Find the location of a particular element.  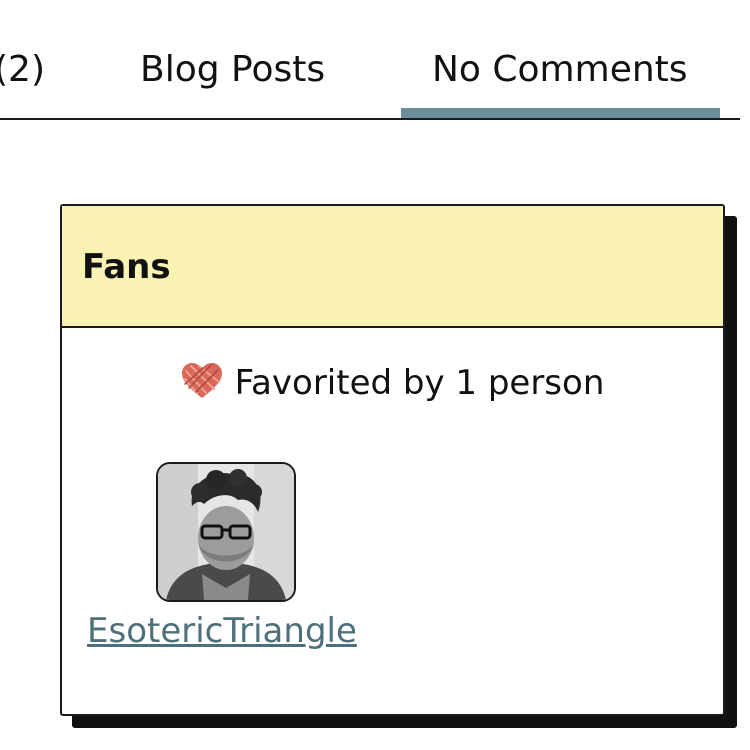

fans-card-header: Fans is located at coordinates (392, 267).